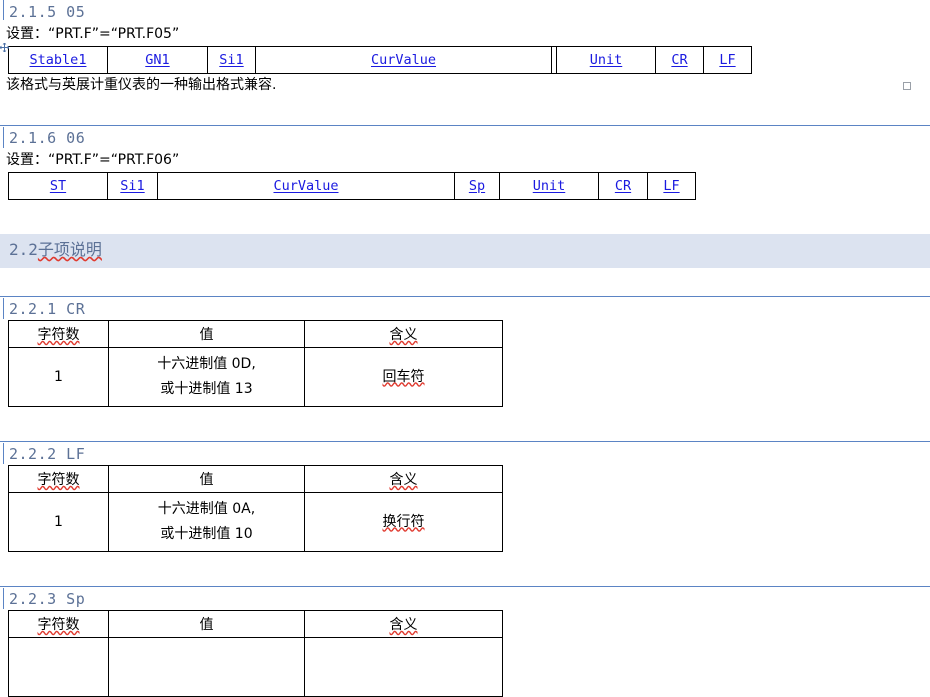  Describe the element at coordinates (465, 308) in the screenshot. I see `heading-2-2-1: 2.2.1 CR` at that location.